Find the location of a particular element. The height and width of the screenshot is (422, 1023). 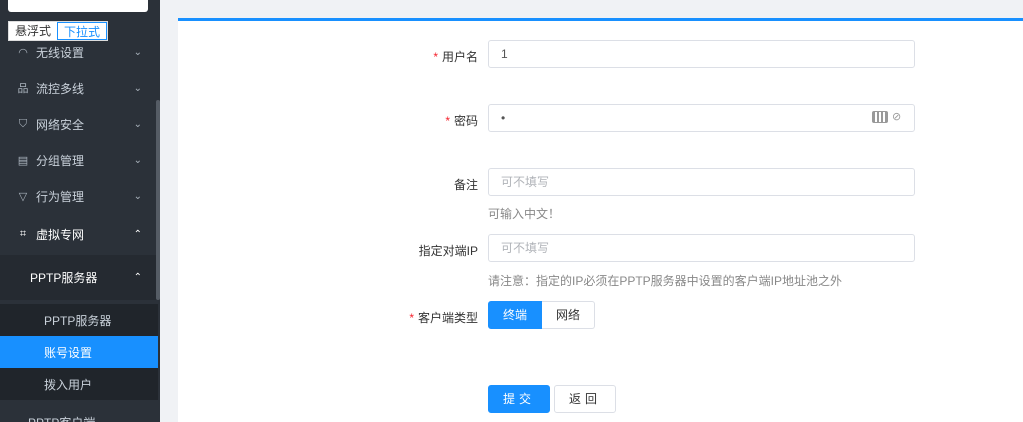

network-icon: 品 is located at coordinates (23, 89).